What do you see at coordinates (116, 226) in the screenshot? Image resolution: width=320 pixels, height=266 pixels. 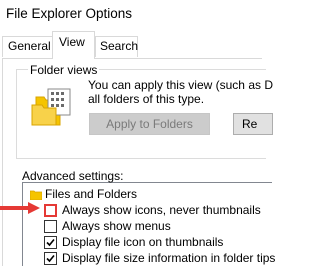 I see `always-show-menus-label: Always show menus` at bounding box center [116, 226].